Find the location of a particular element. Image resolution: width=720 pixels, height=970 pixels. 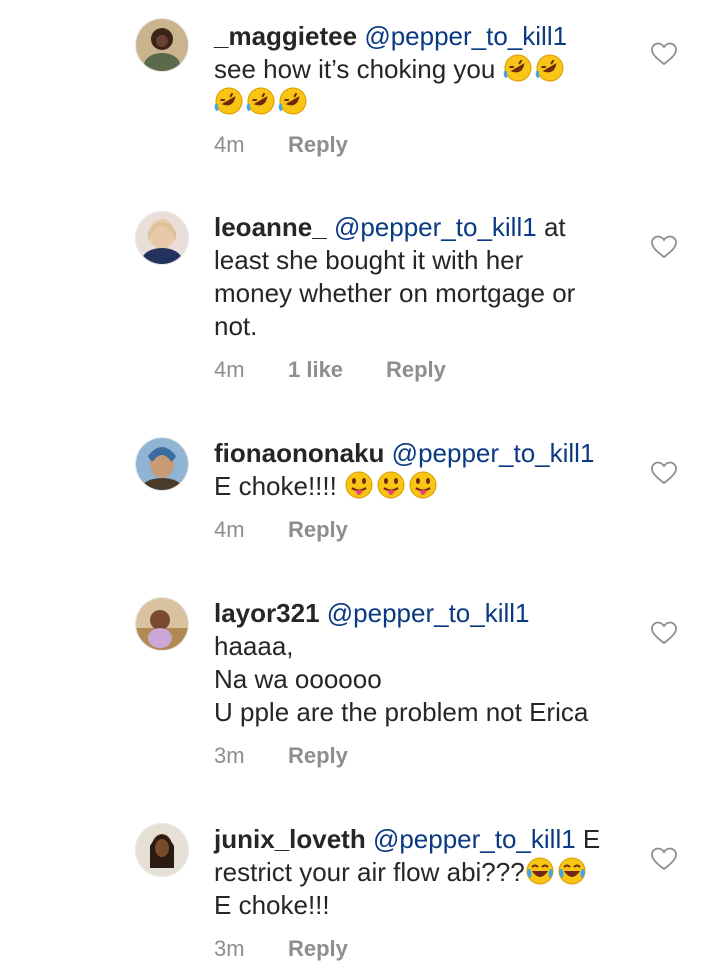

comment-text: money whether on mortgage or is located at coordinates (395, 293).